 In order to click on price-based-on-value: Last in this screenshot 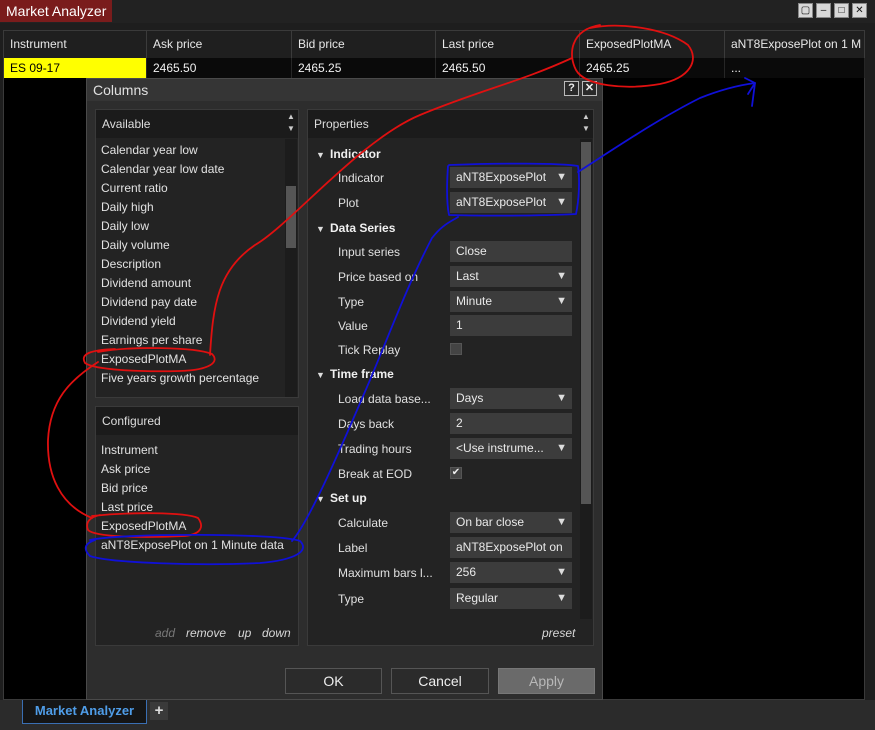, I will do `click(467, 276)`.